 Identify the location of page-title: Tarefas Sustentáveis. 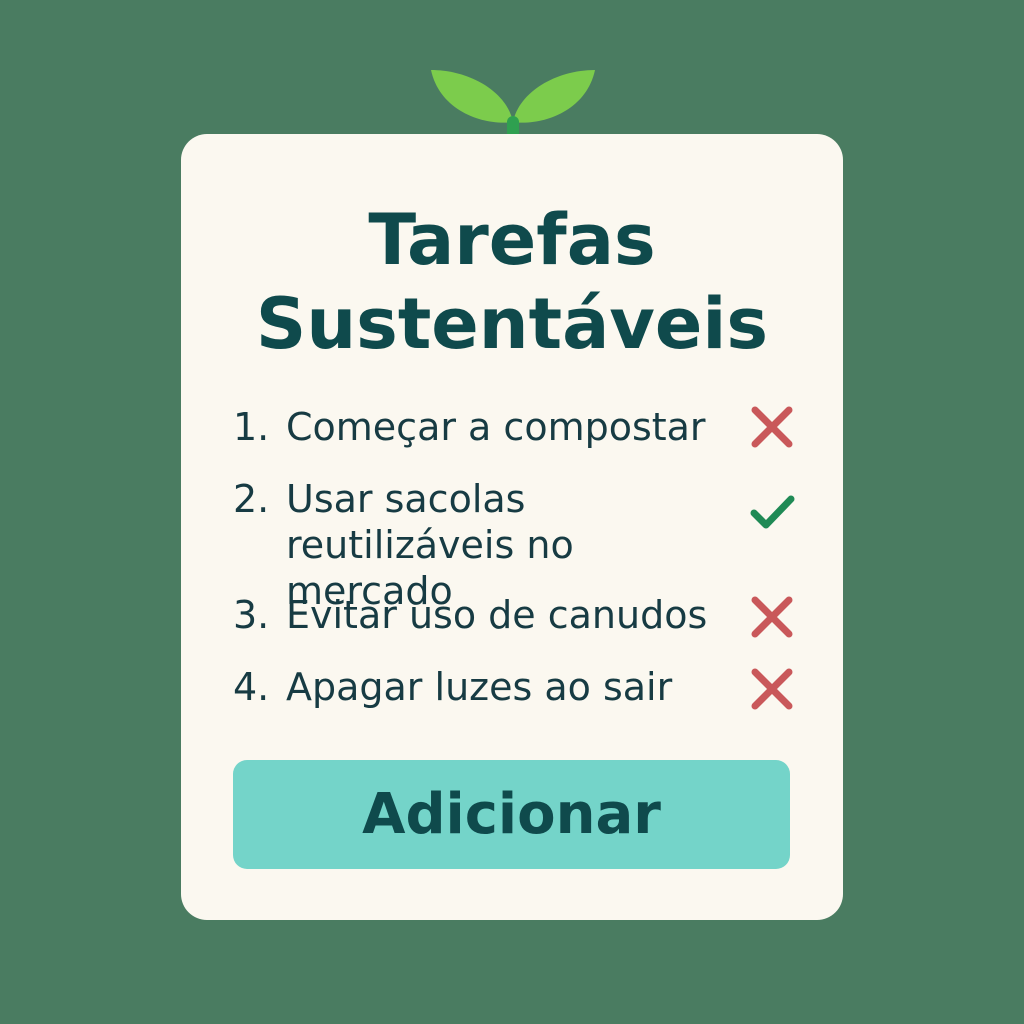
(512, 282).